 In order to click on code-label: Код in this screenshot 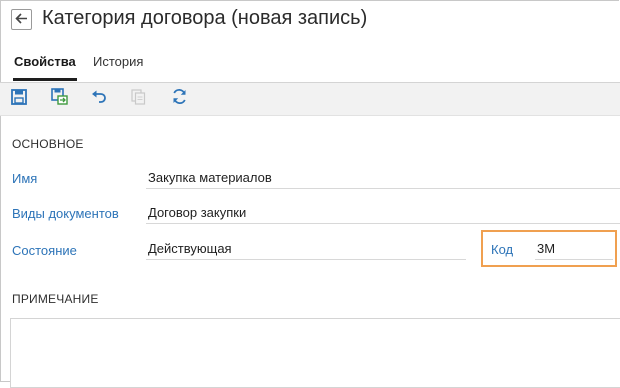, I will do `click(502, 249)`.